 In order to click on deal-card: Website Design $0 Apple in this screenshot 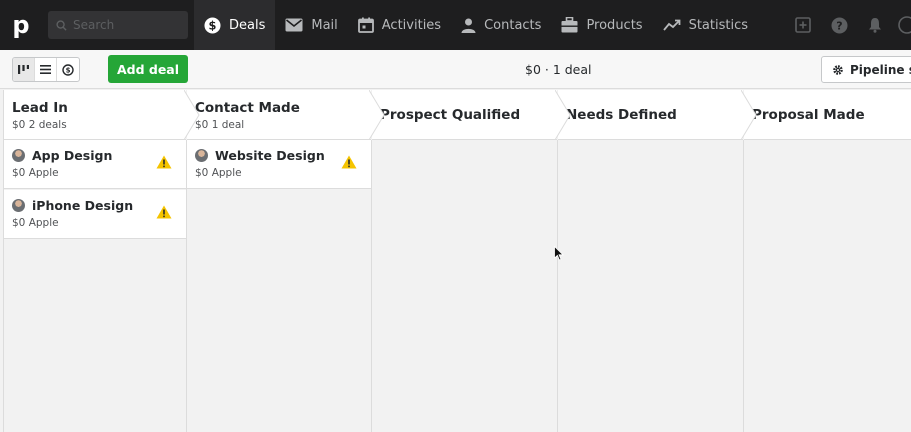, I will do `click(279, 164)`.